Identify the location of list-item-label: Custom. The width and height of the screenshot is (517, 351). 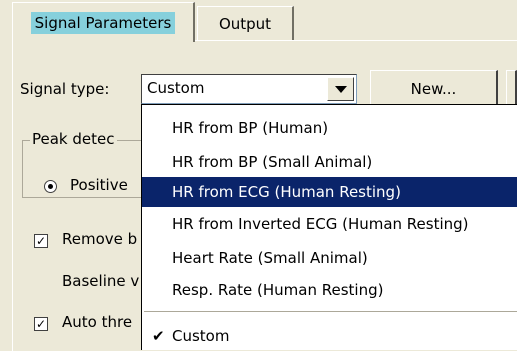
(201, 336).